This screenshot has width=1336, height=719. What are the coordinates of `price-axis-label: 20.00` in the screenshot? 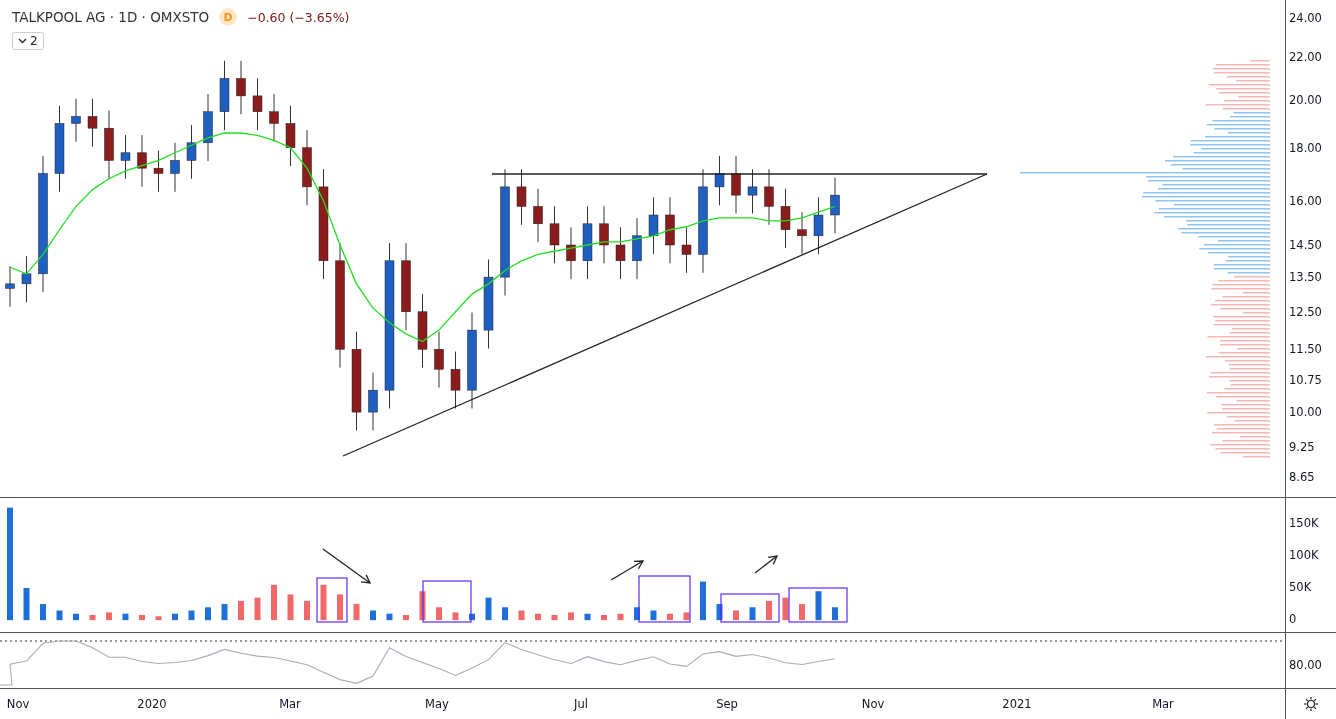 It's located at (1305, 100).